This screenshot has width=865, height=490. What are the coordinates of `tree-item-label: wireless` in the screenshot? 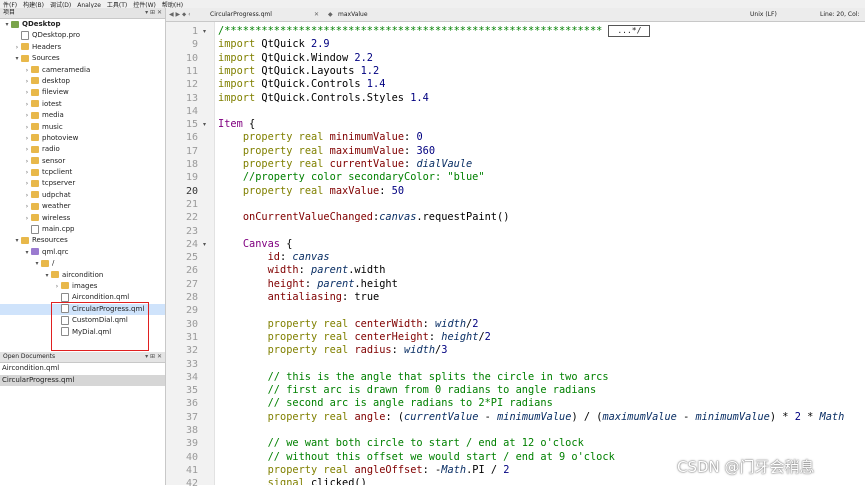 It's located at (56, 217).